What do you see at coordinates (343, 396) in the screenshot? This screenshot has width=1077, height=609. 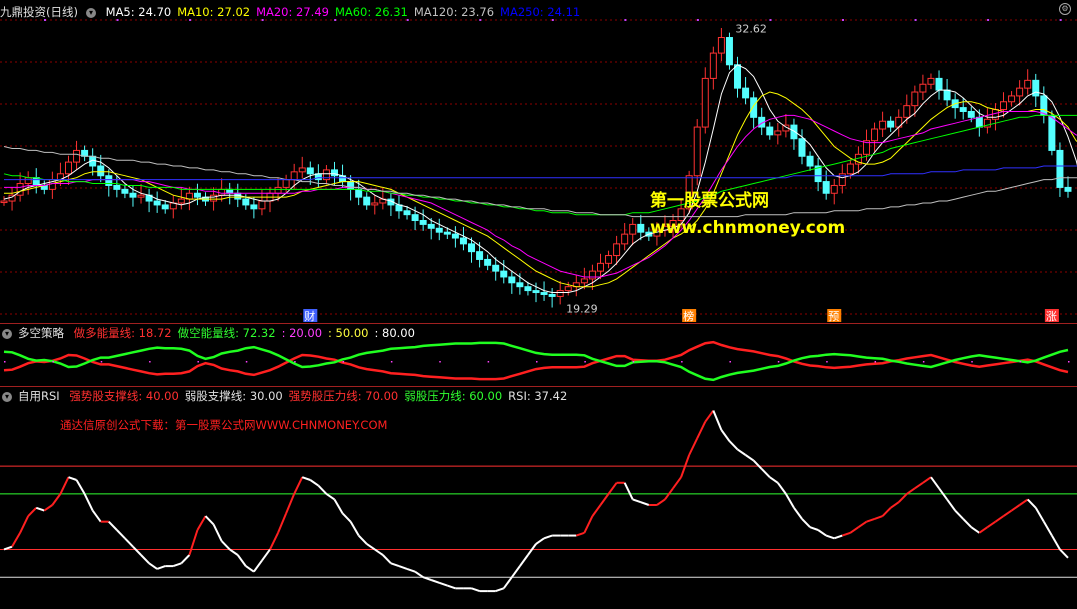 I see `ind2-label-2: 强势股压力线: 70.00` at bounding box center [343, 396].